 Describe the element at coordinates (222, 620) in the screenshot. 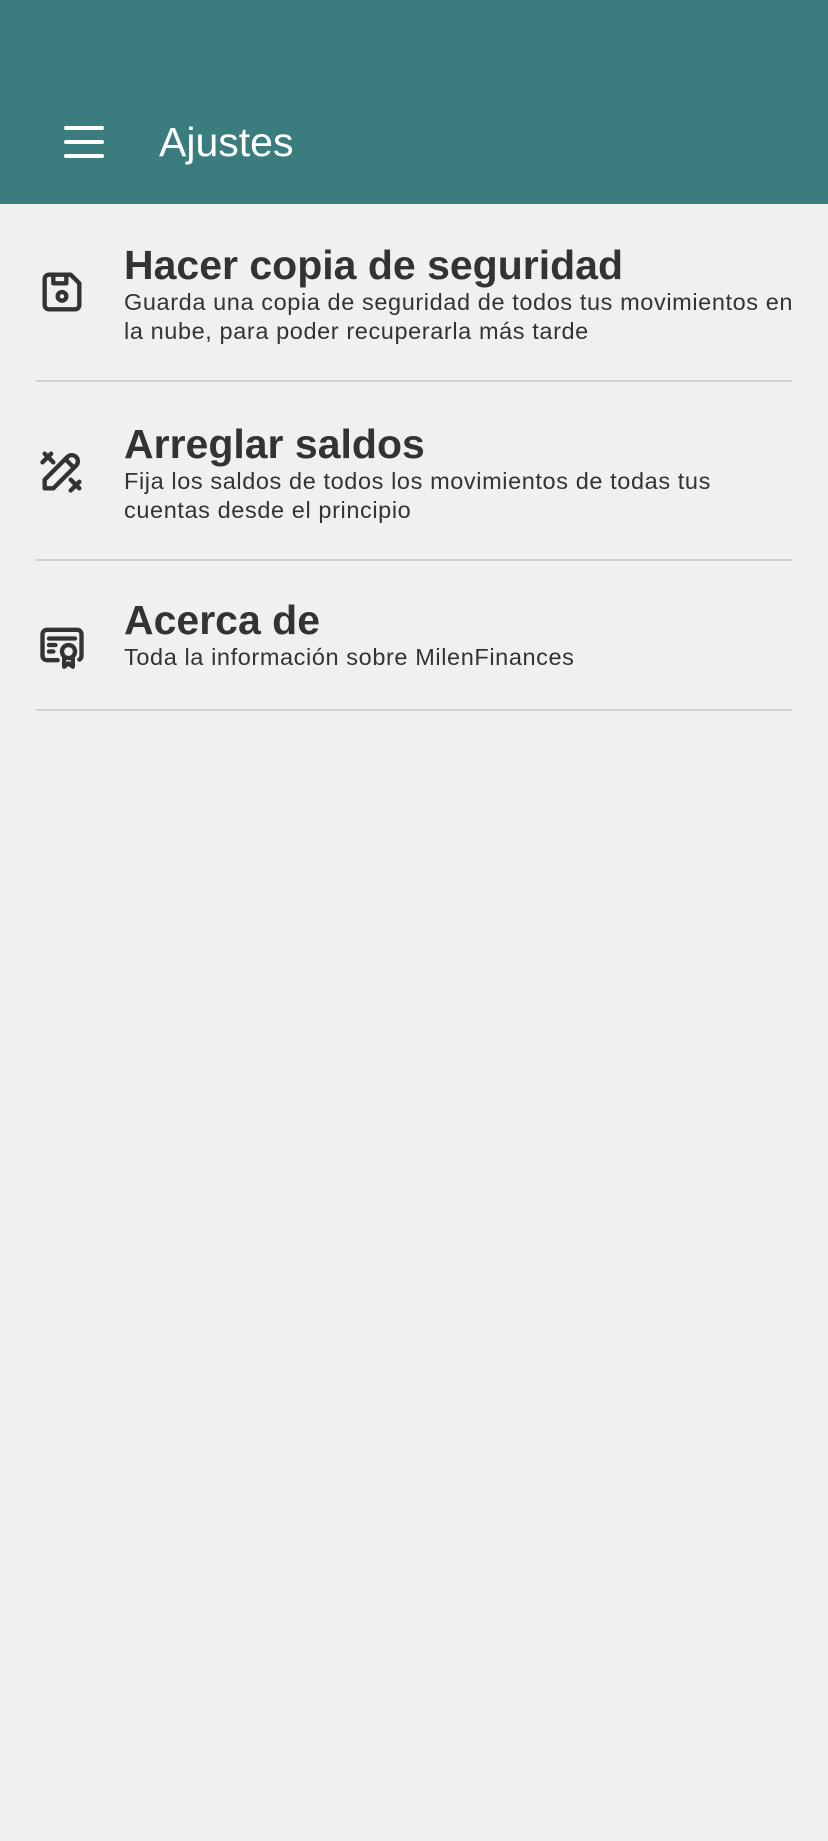

I see `settings-item-title: Acerca de` at that location.